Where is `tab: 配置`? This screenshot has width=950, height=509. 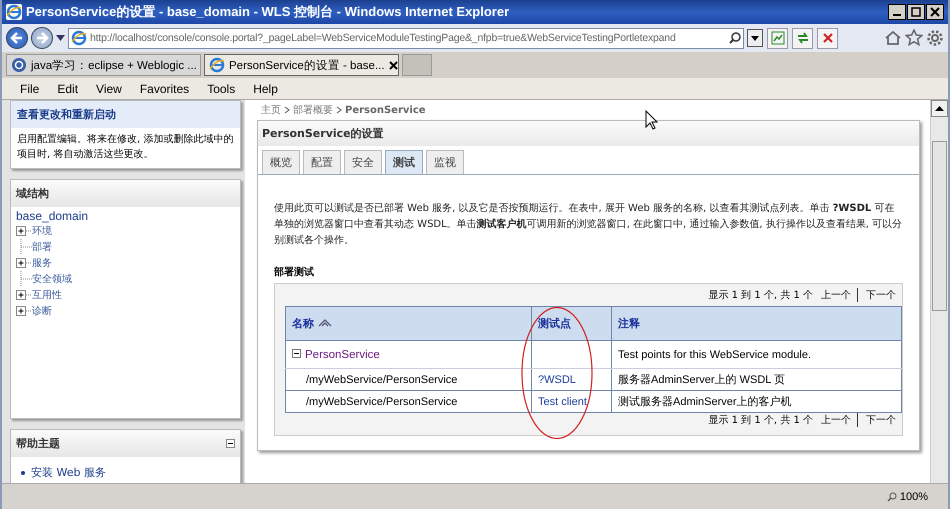 tab: 配置 is located at coordinates (322, 162).